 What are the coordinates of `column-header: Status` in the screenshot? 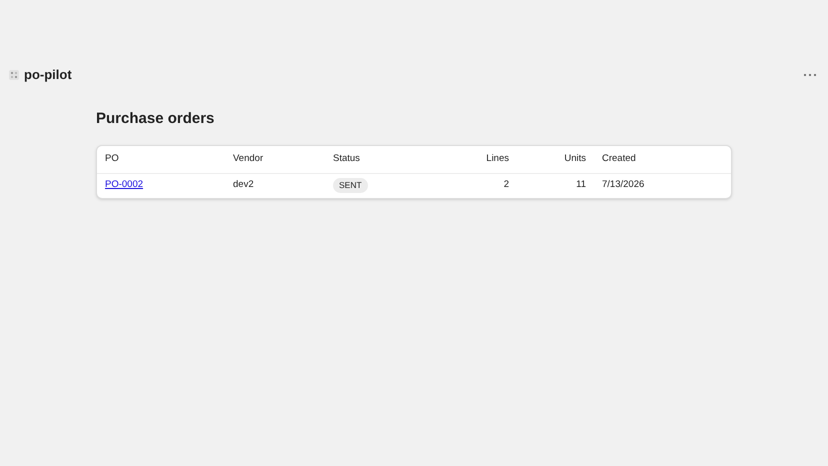 It's located at (346, 158).